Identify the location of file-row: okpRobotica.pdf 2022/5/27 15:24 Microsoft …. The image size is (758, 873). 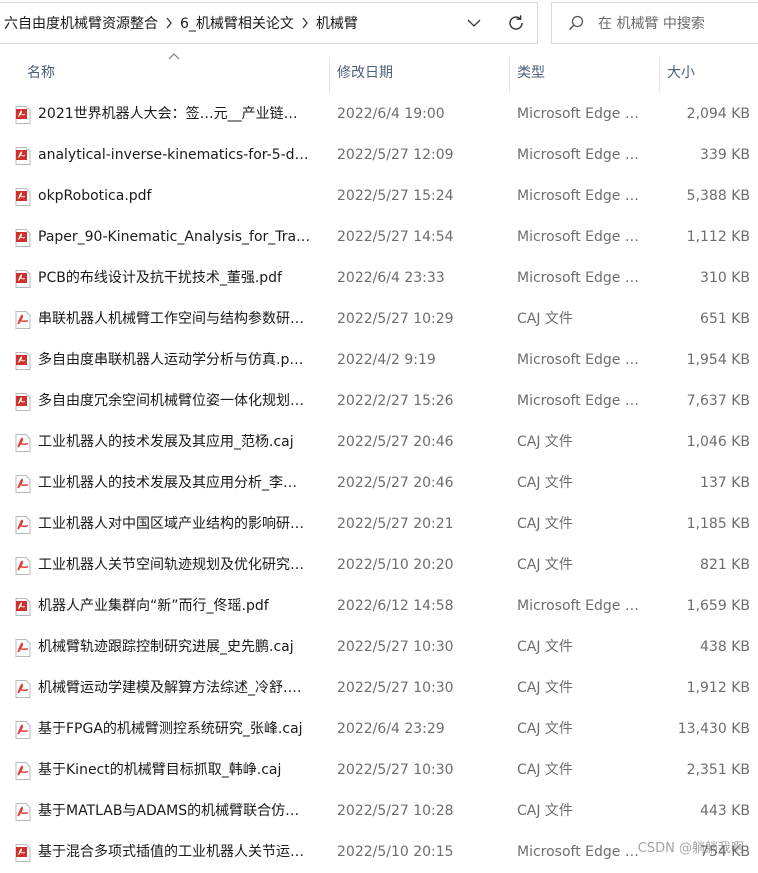
(379, 196).